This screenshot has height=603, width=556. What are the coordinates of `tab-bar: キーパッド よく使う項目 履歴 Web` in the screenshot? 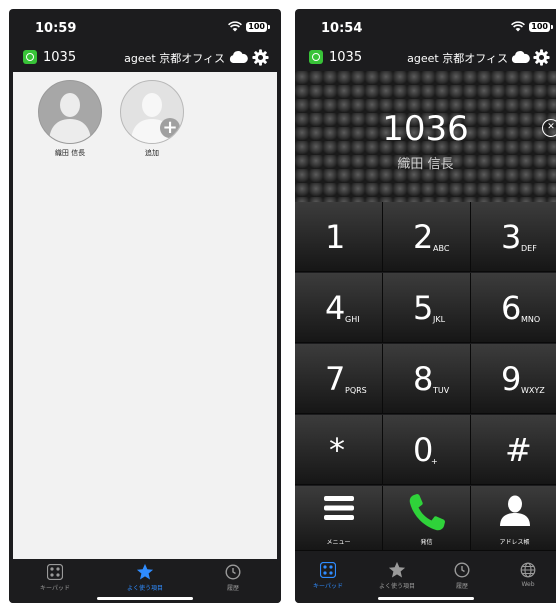 It's located at (425, 580).